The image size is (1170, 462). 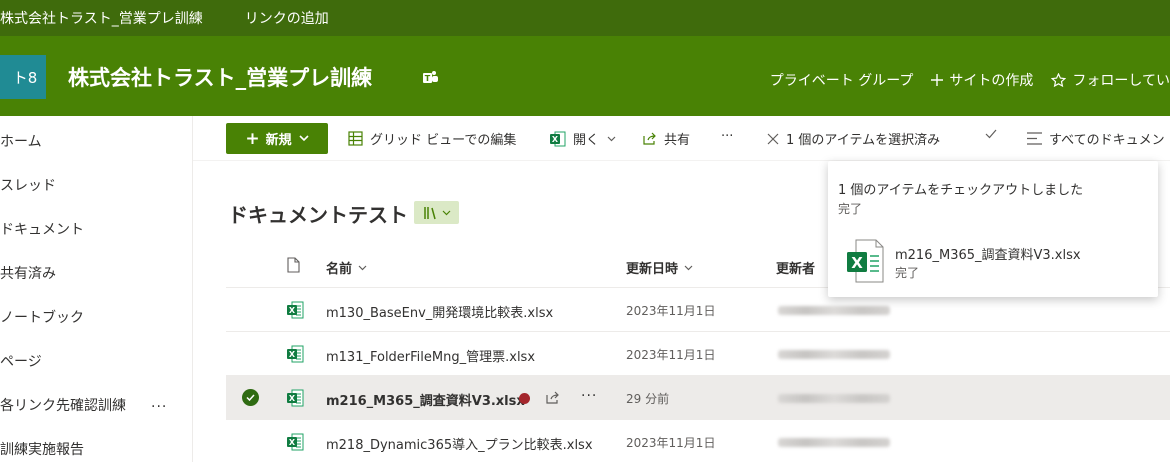 I want to click on nav-item-link-check: 各リンク先確認訓練, so click(x=63, y=405).